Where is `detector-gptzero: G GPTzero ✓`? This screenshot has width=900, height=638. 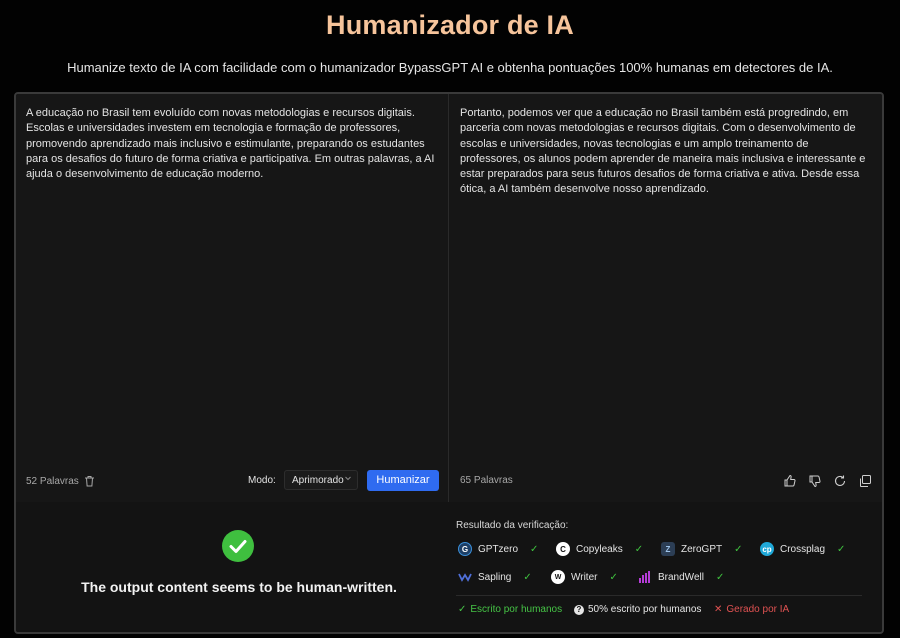
detector-gptzero: G GPTzero ✓ is located at coordinates (498, 549).